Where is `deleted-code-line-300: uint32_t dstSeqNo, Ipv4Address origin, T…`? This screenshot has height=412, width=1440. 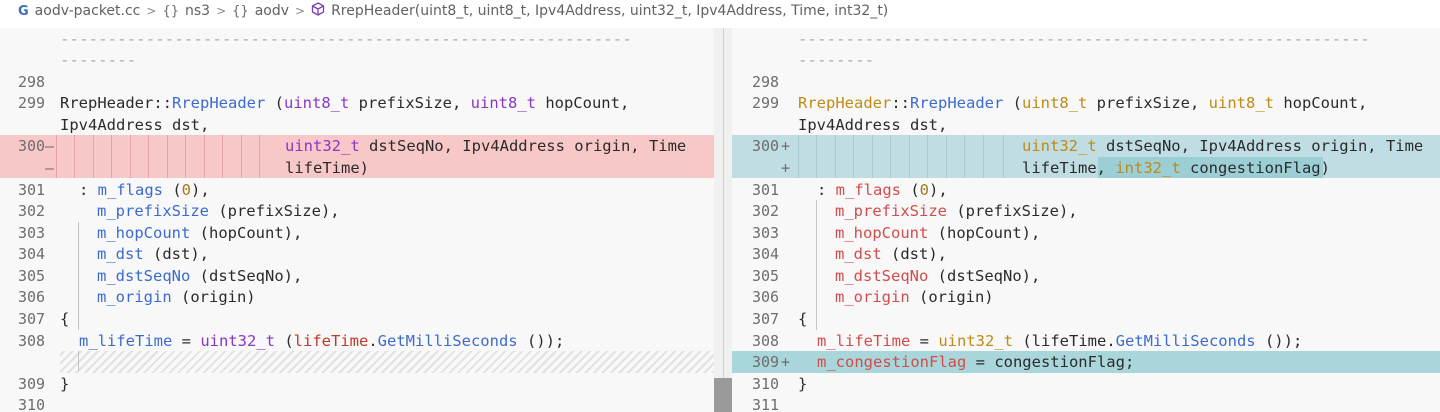
deleted-code-line-300: uint32_t dstSeqNo, Ipv4Address origin, T… is located at coordinates (485, 146).